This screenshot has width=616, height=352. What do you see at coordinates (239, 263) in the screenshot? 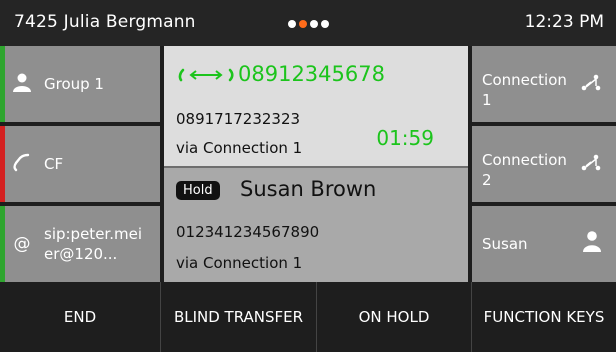
I see `held-call-via: via Connection 1` at bounding box center [239, 263].